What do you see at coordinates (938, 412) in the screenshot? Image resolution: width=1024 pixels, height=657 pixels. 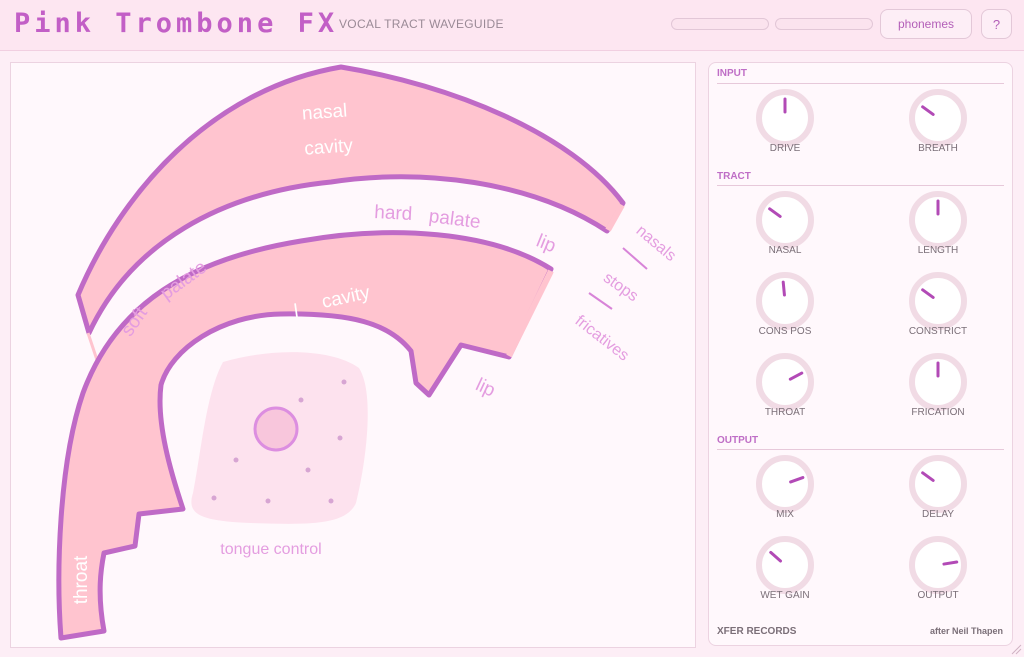 I see `frication-label: FRICATION` at bounding box center [938, 412].